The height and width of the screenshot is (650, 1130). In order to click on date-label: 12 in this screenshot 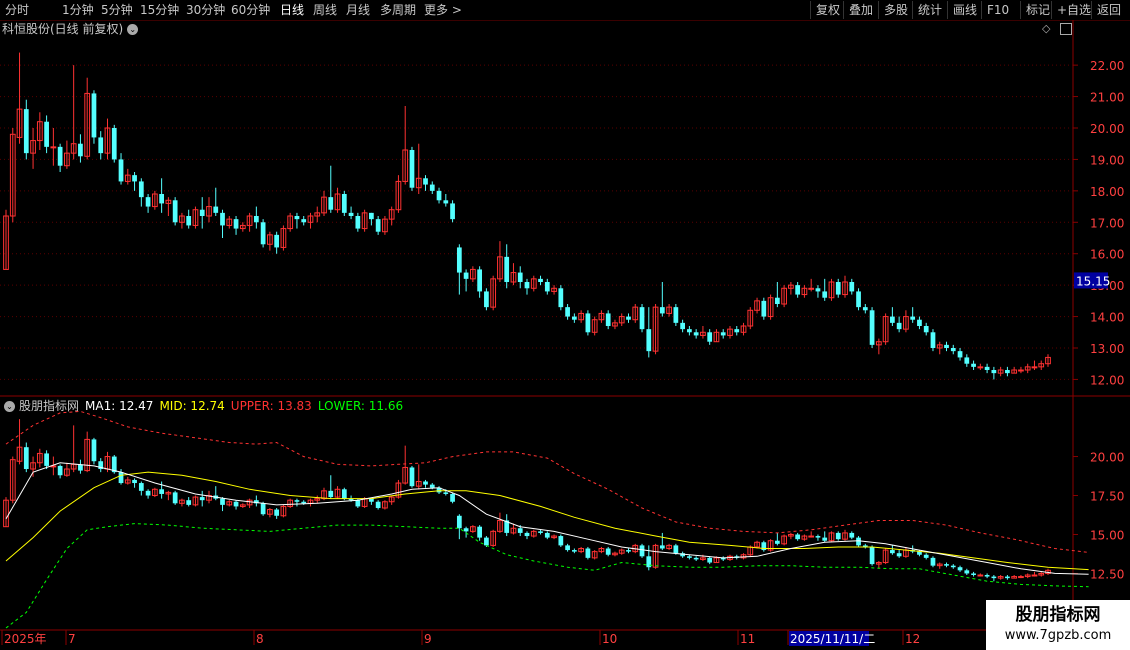, I will do `click(912, 639)`.